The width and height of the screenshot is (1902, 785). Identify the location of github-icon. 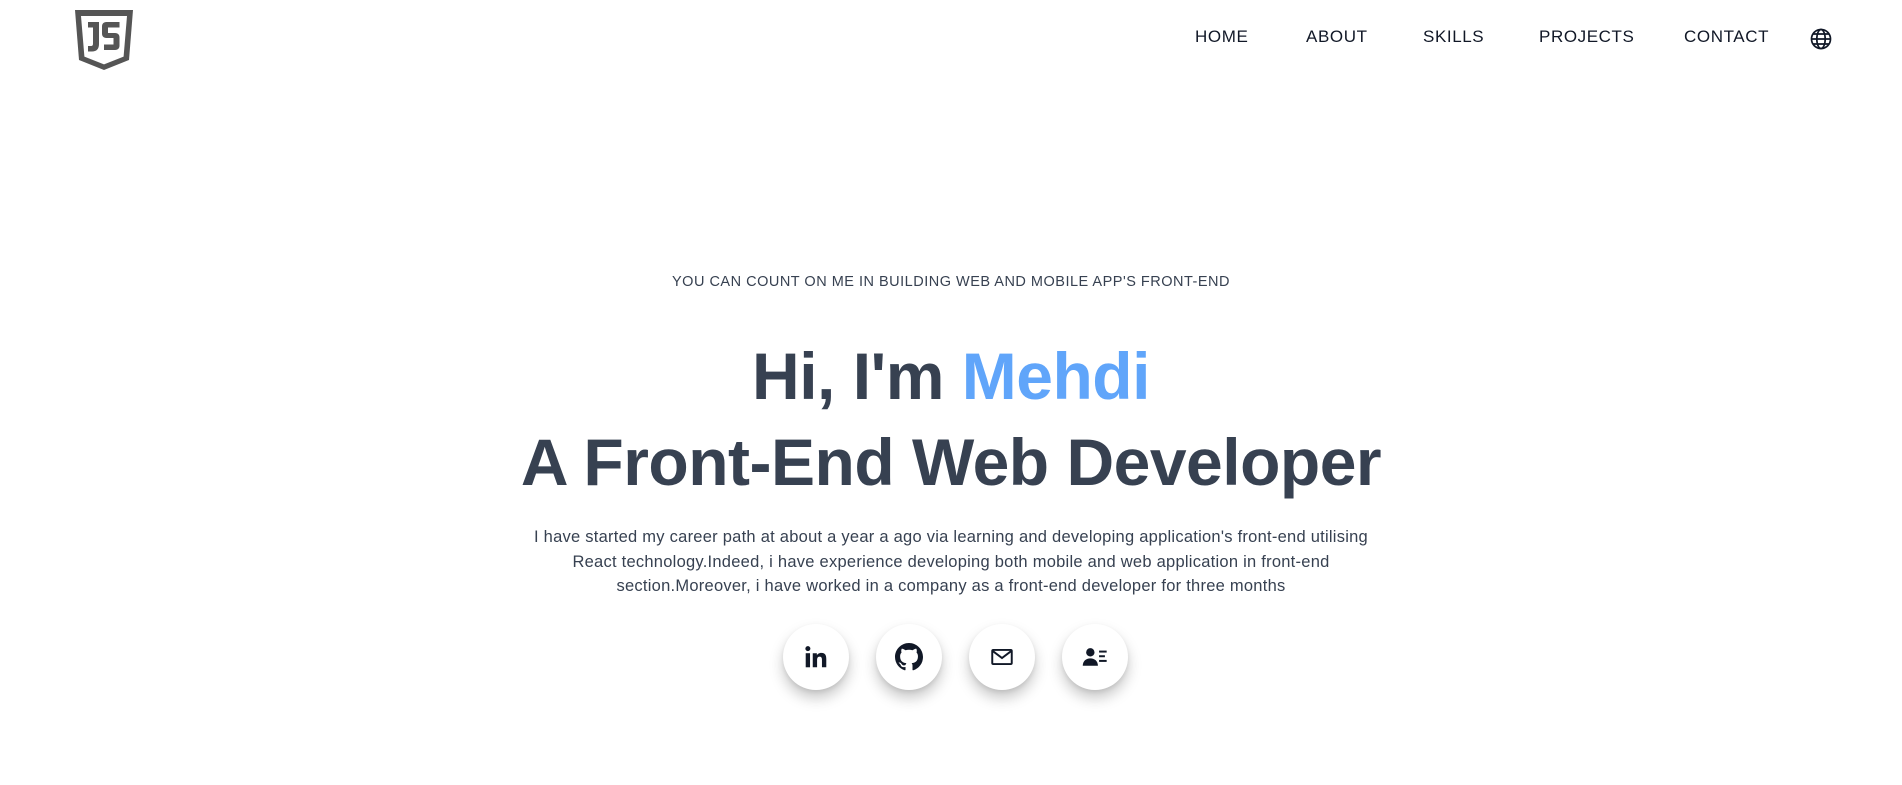
(909, 657).